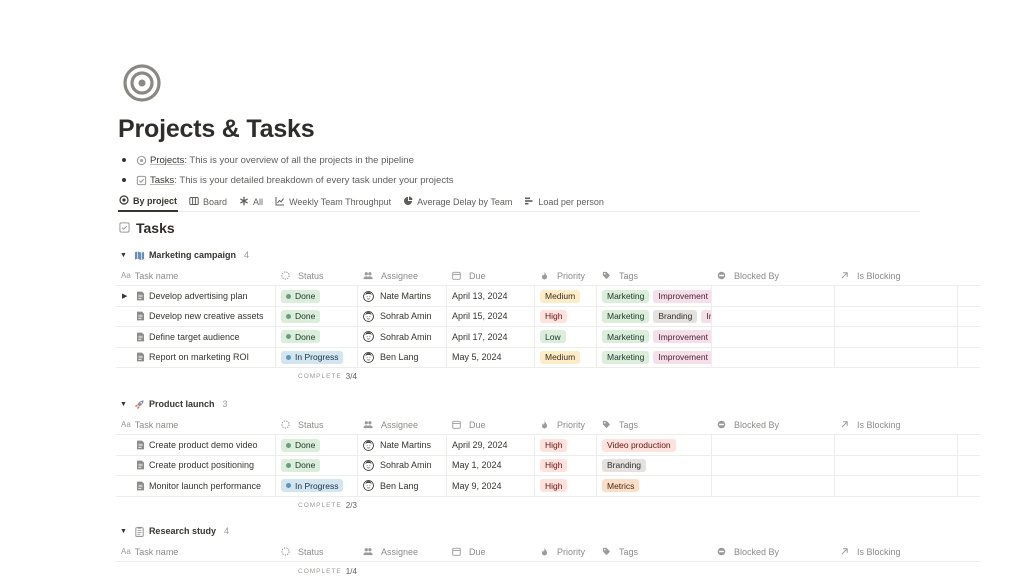 The image size is (1024, 576). I want to click on task-name: Define target audience, so click(194, 337).